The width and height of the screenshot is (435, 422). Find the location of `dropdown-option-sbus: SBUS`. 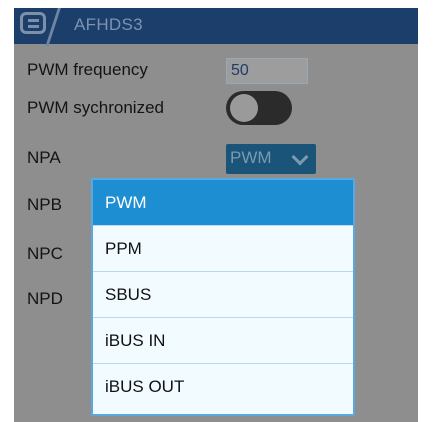

dropdown-option-sbus: SBUS is located at coordinates (223, 295).